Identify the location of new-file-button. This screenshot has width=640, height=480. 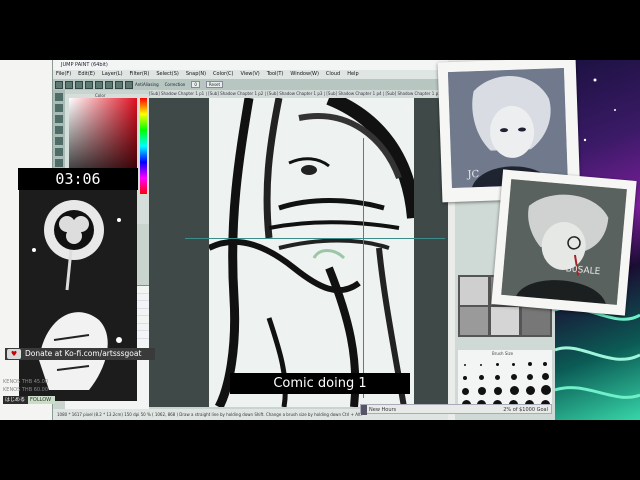
(59, 84).